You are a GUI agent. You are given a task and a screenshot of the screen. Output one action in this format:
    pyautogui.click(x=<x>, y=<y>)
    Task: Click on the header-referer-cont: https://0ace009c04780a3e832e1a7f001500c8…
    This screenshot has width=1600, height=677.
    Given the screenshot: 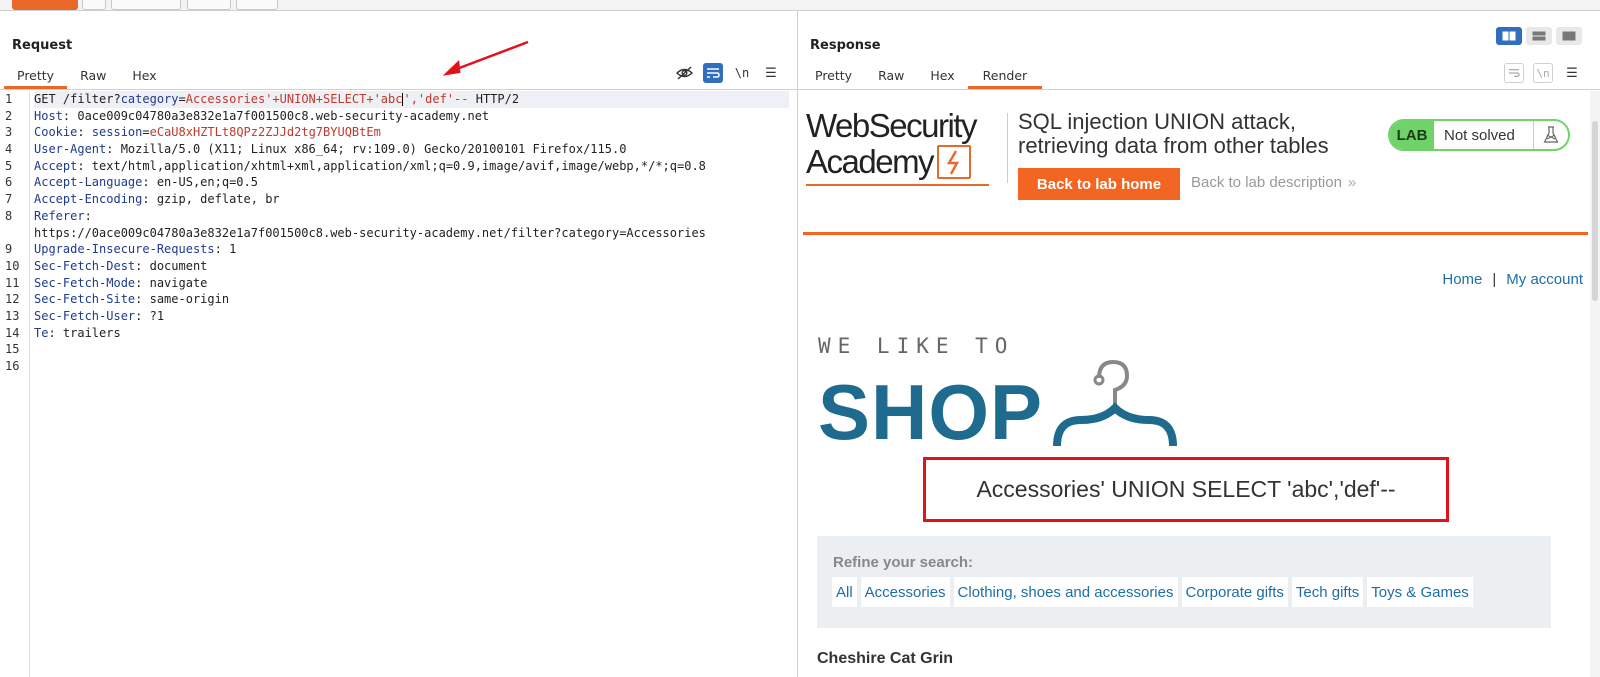 What is the action you would take?
    pyautogui.click(x=411, y=233)
    